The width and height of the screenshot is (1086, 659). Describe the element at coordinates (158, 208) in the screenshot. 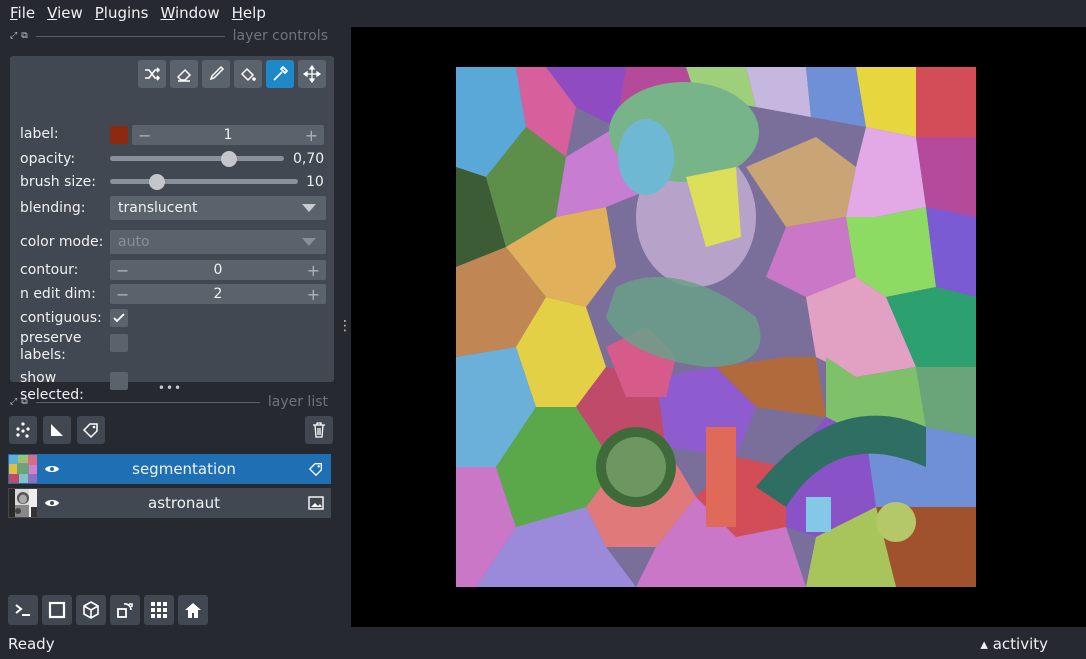

I see `blending-value: translucent` at that location.